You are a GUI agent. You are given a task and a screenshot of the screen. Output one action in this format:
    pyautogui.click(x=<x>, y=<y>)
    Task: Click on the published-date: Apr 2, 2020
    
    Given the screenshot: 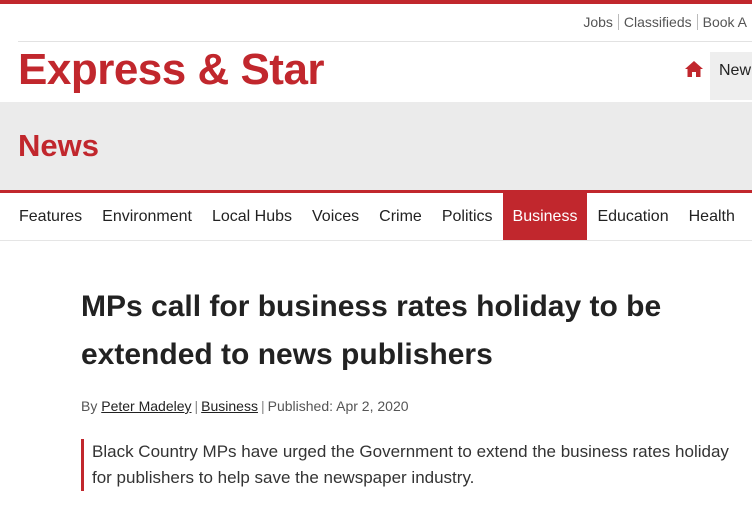 What is the action you would take?
    pyautogui.click(x=372, y=406)
    